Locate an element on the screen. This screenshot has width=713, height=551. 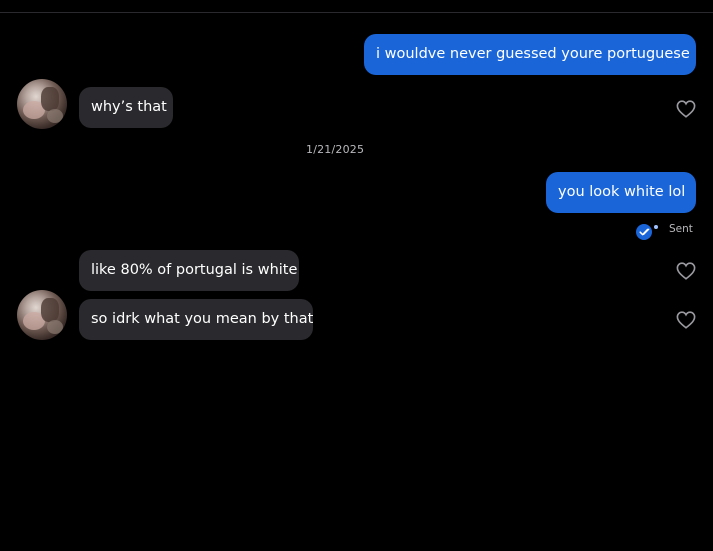
incoming-message: why’s that is located at coordinates (126, 107).